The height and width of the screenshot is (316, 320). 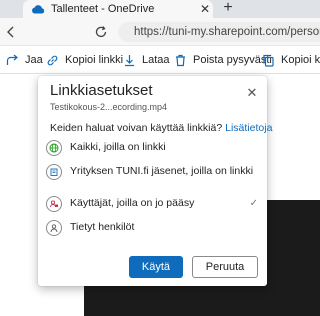 What do you see at coordinates (136, 128) in the screenshot?
I see `question-text: Keiden haluat voivan käyttää linkkiä?` at bounding box center [136, 128].